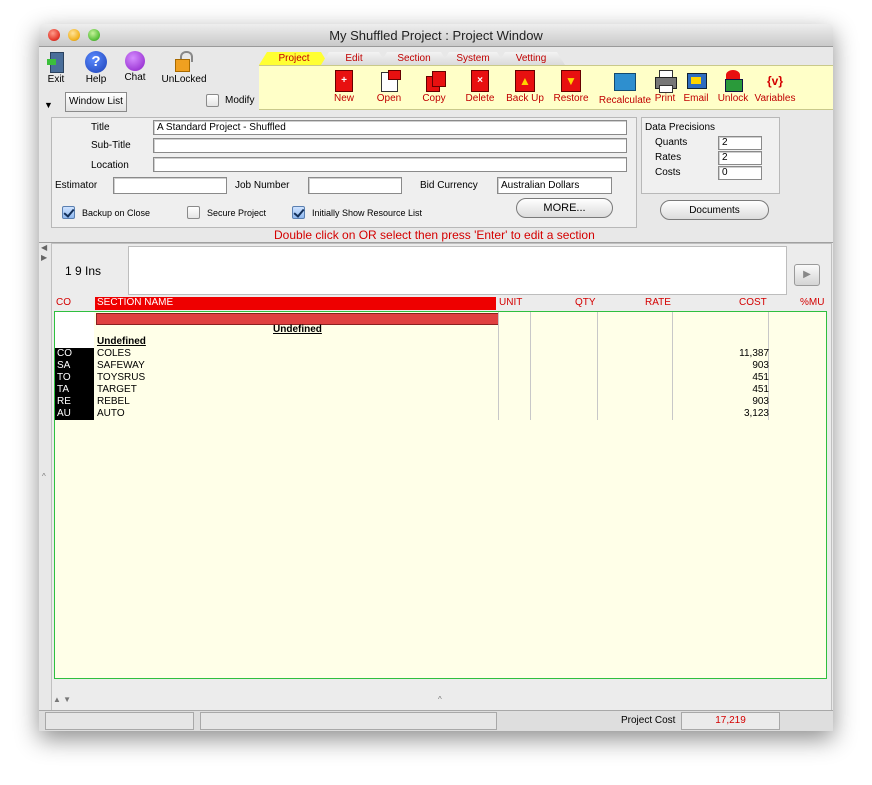  Describe the element at coordinates (184, 68) in the screenshot. I see `lock-status: UnLocked` at that location.